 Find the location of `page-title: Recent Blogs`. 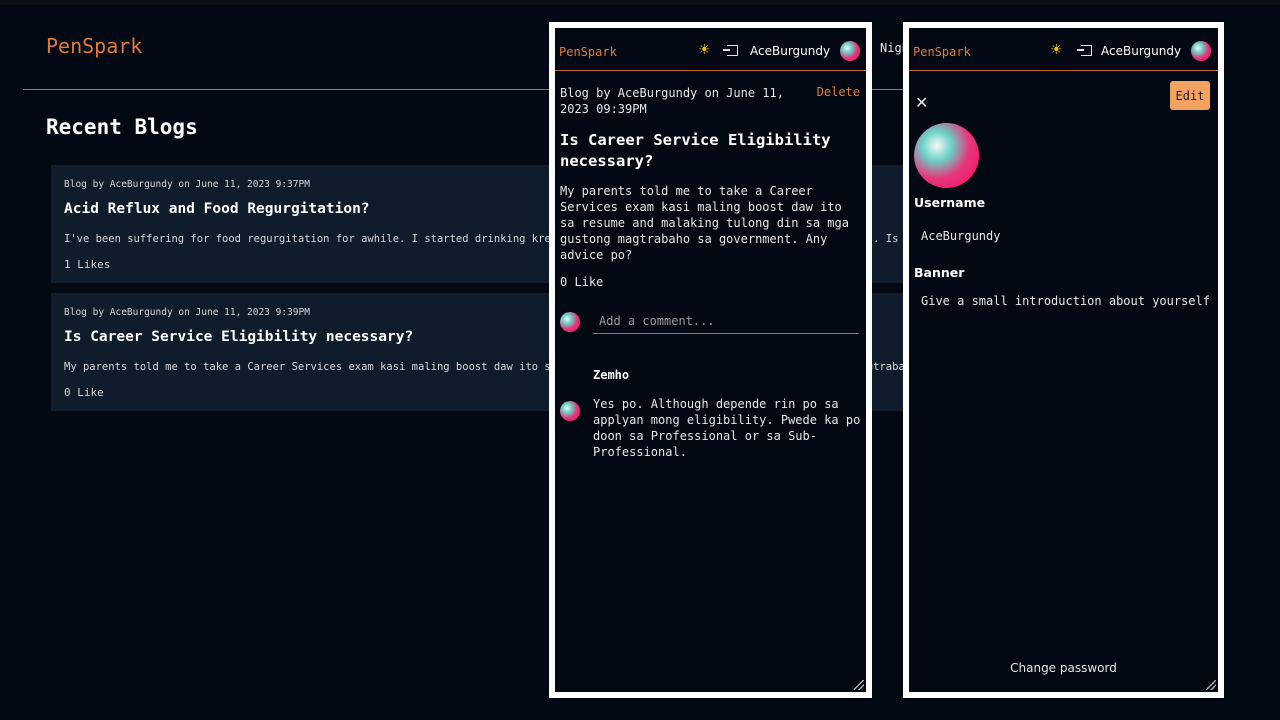

page-title: Recent Blogs is located at coordinates (122, 127).